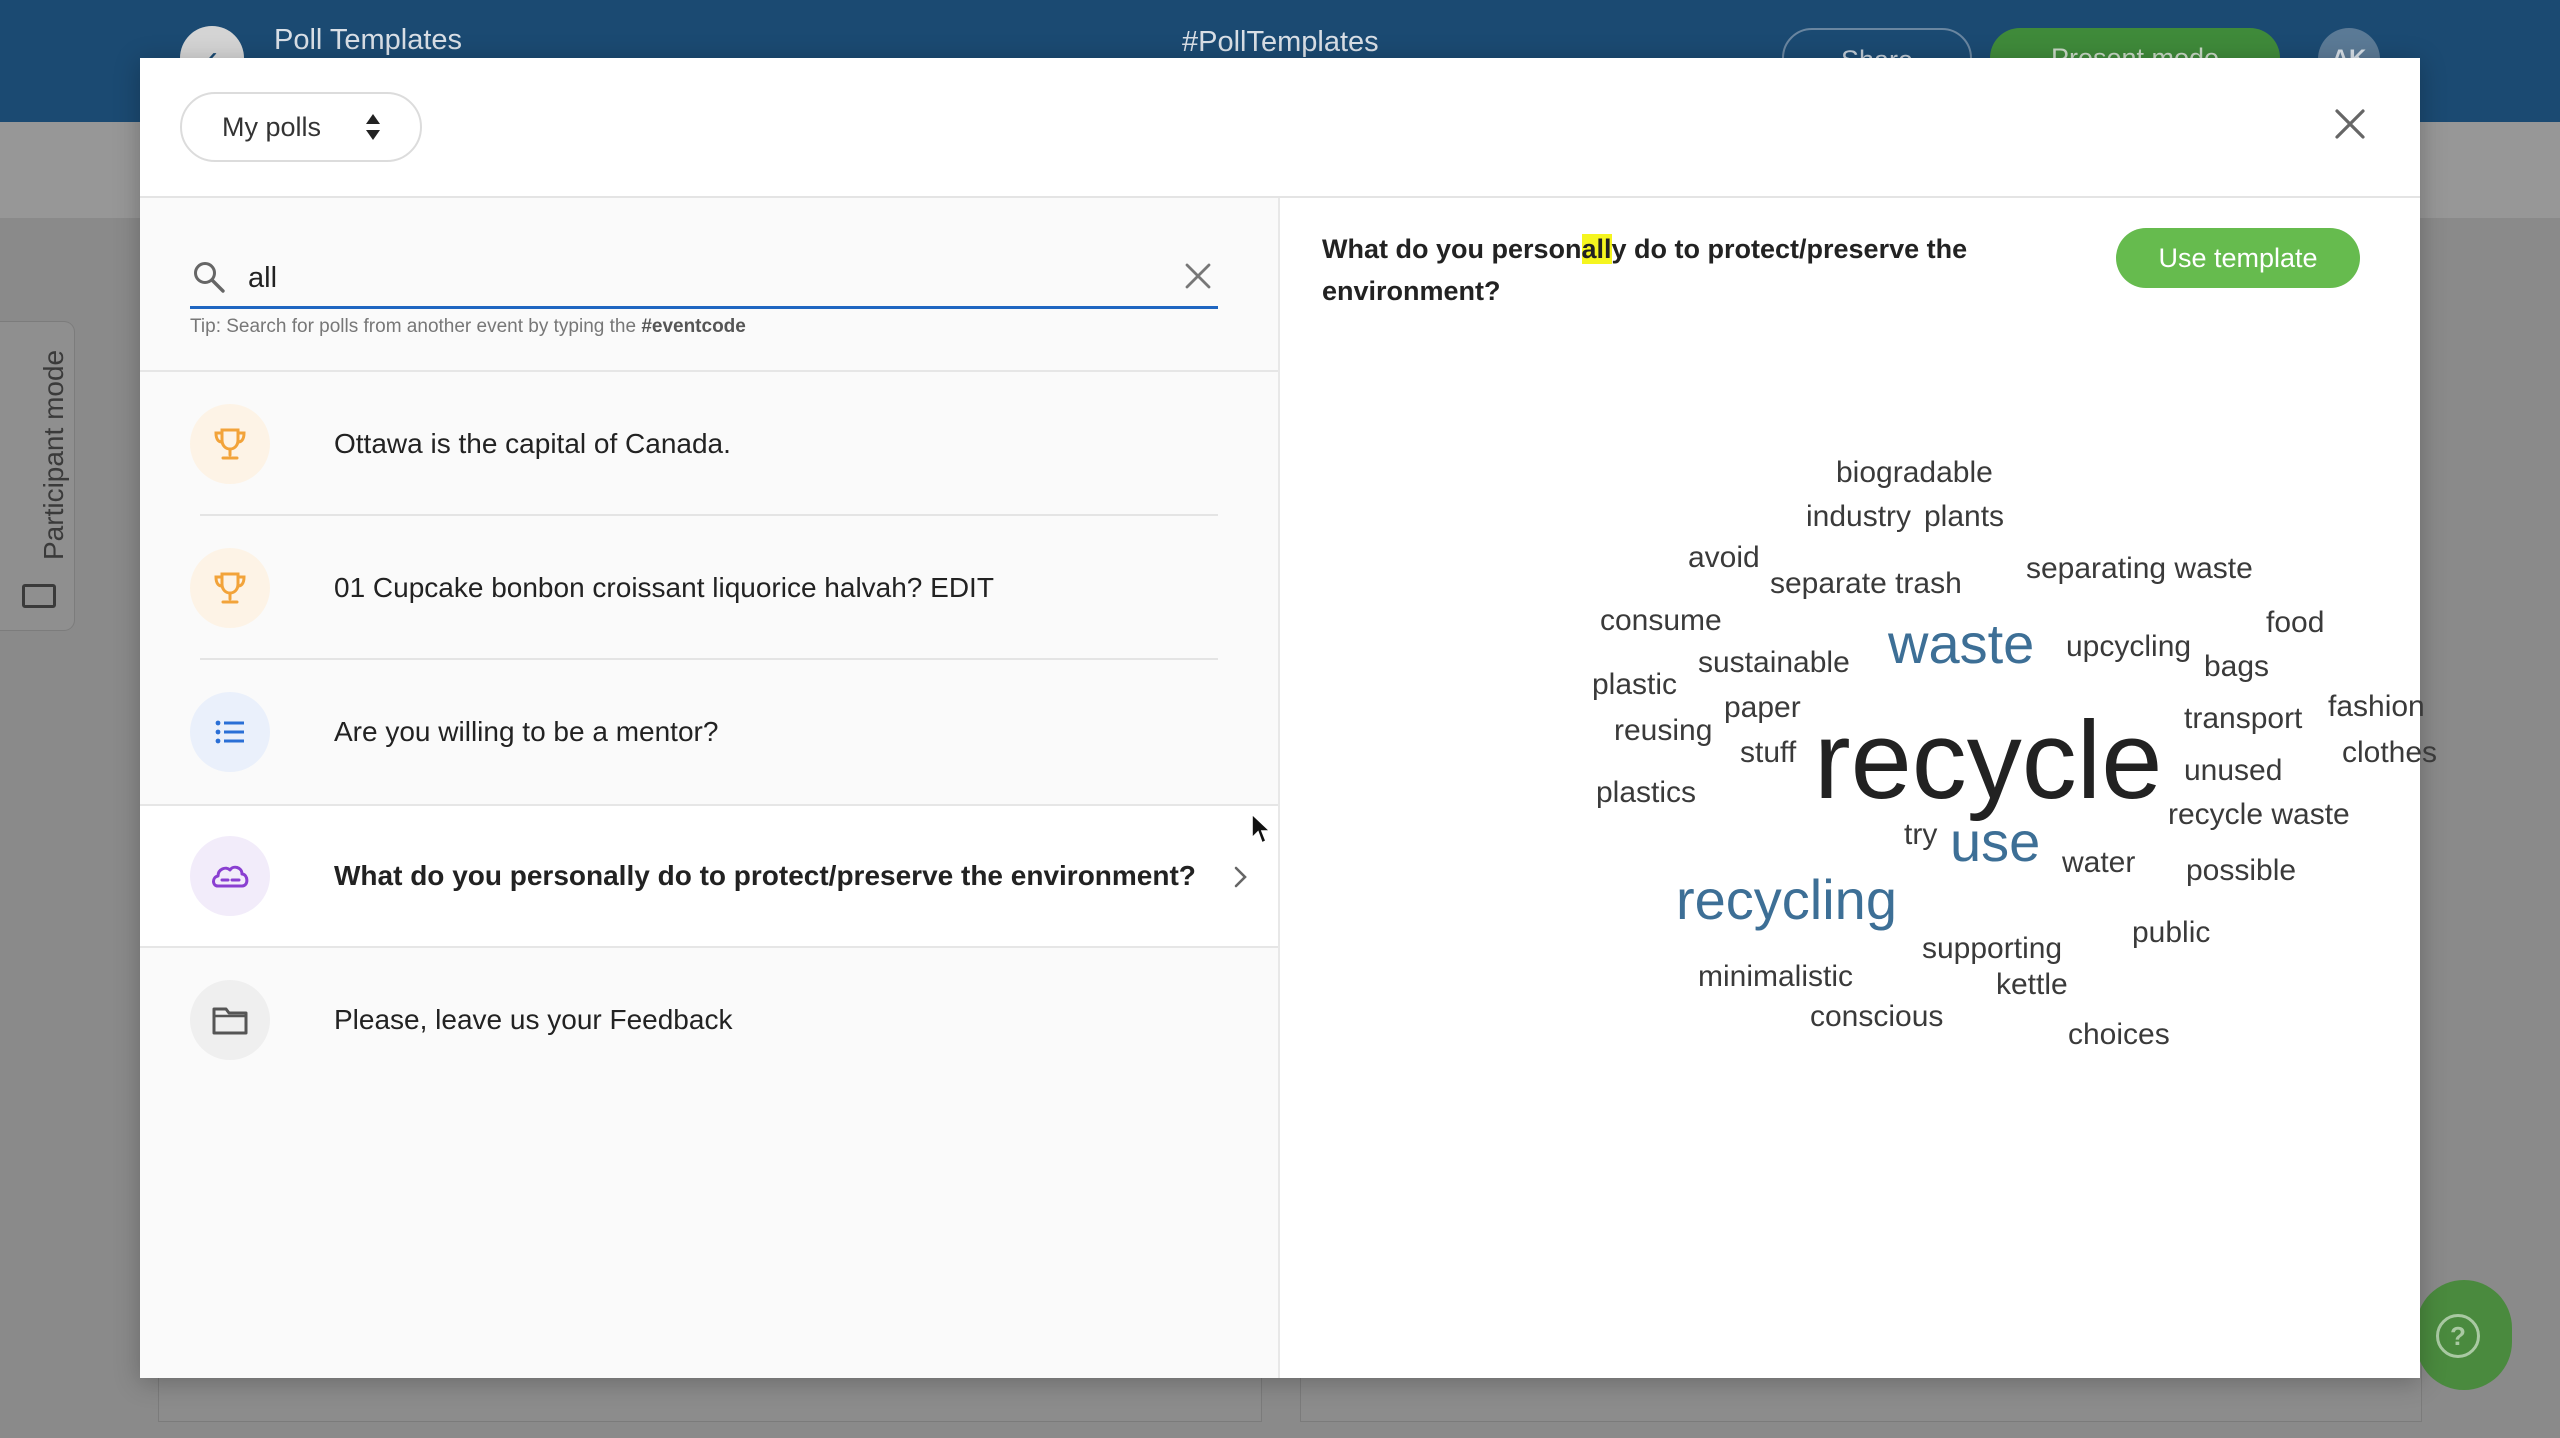  What do you see at coordinates (1859, 516) in the screenshot?
I see `cloud-word: industry` at bounding box center [1859, 516].